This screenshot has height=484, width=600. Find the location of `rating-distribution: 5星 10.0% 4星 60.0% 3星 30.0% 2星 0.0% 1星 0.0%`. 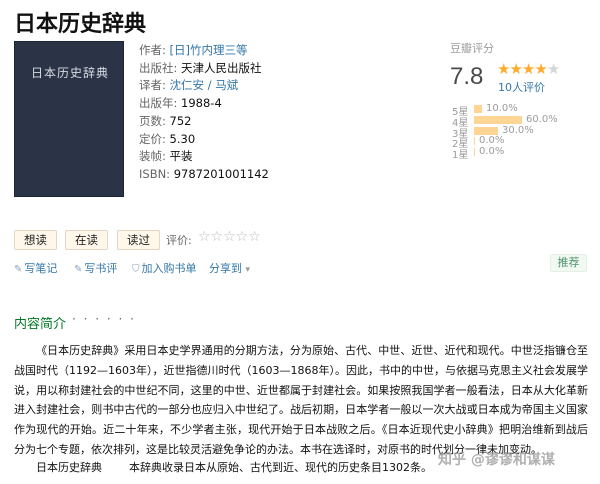

rating-distribution: 5星 10.0% 4星 60.0% 3星 30.0% 2星 0.0% 1星 0.0% is located at coordinates (522, 132).